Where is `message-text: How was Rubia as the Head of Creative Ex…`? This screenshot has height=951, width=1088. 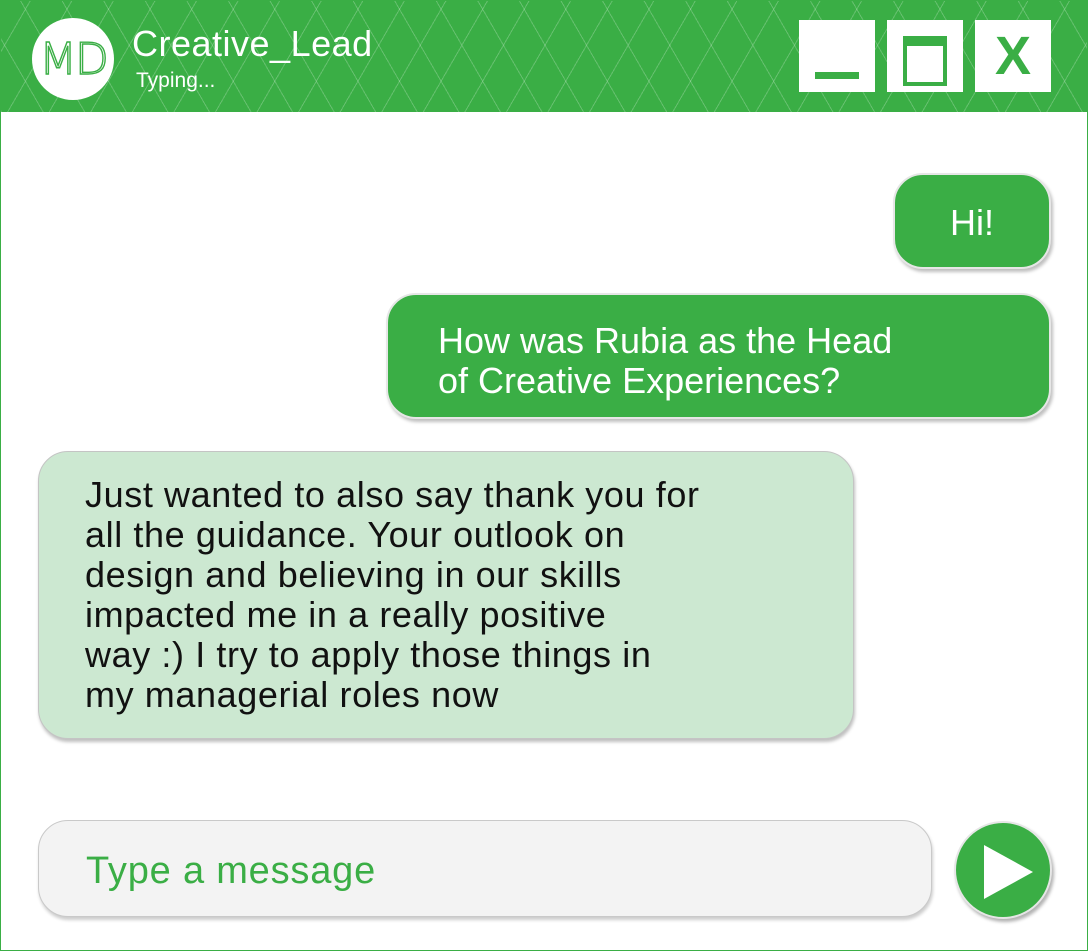 message-text: How was Rubia as the Head of Creative Ex… is located at coordinates (665, 360).